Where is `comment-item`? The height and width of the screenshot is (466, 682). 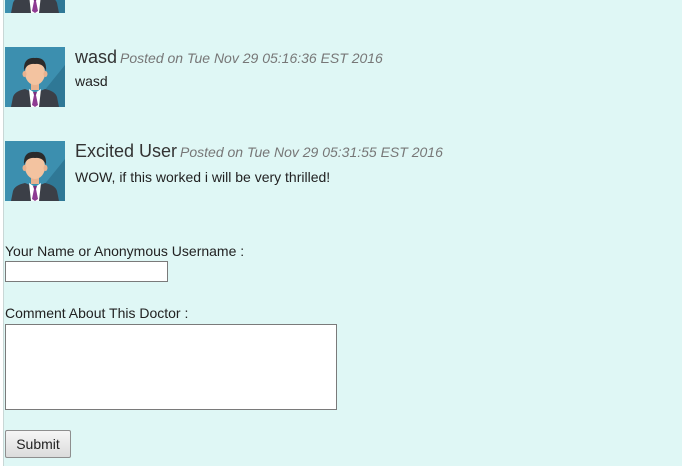
comment-item is located at coordinates (341, 11).